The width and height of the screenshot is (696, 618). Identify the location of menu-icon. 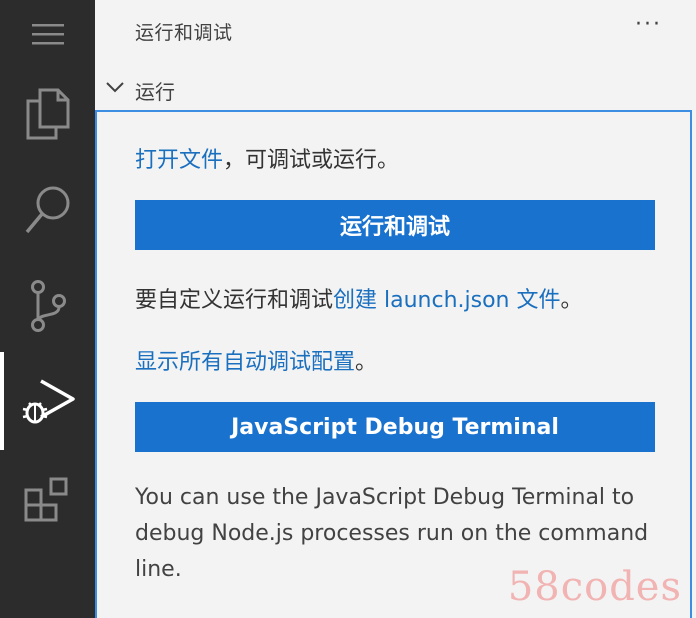
(47, 34).